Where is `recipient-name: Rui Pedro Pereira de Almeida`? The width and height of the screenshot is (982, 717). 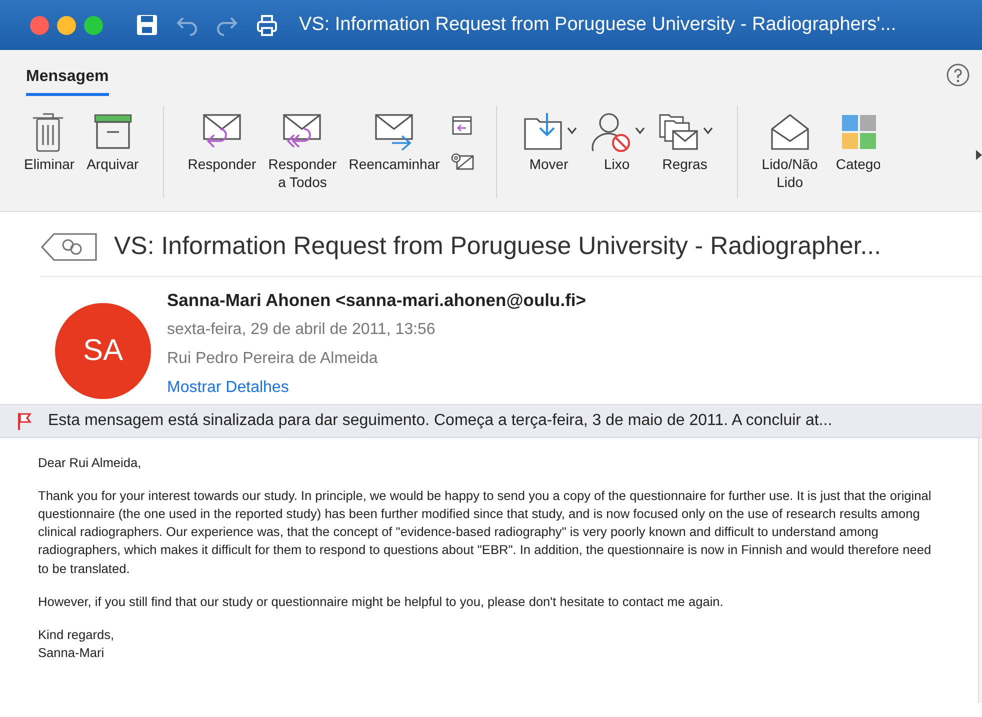
recipient-name: Rui Pedro Pereira de Almeida is located at coordinates (273, 358).